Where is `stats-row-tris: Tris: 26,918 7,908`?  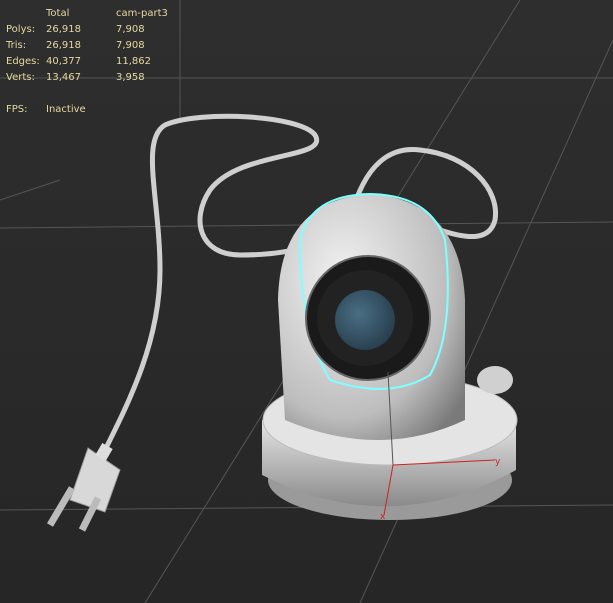 stats-row-tris: Tris: 26,918 7,908 is located at coordinates (101, 46).